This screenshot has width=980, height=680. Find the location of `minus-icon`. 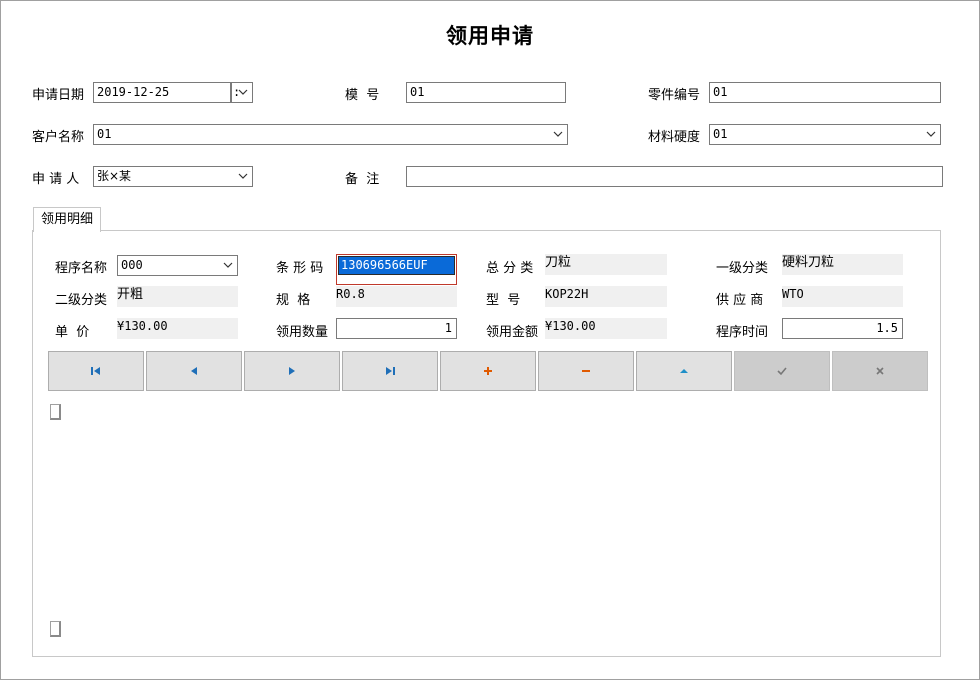

minus-icon is located at coordinates (586, 371).